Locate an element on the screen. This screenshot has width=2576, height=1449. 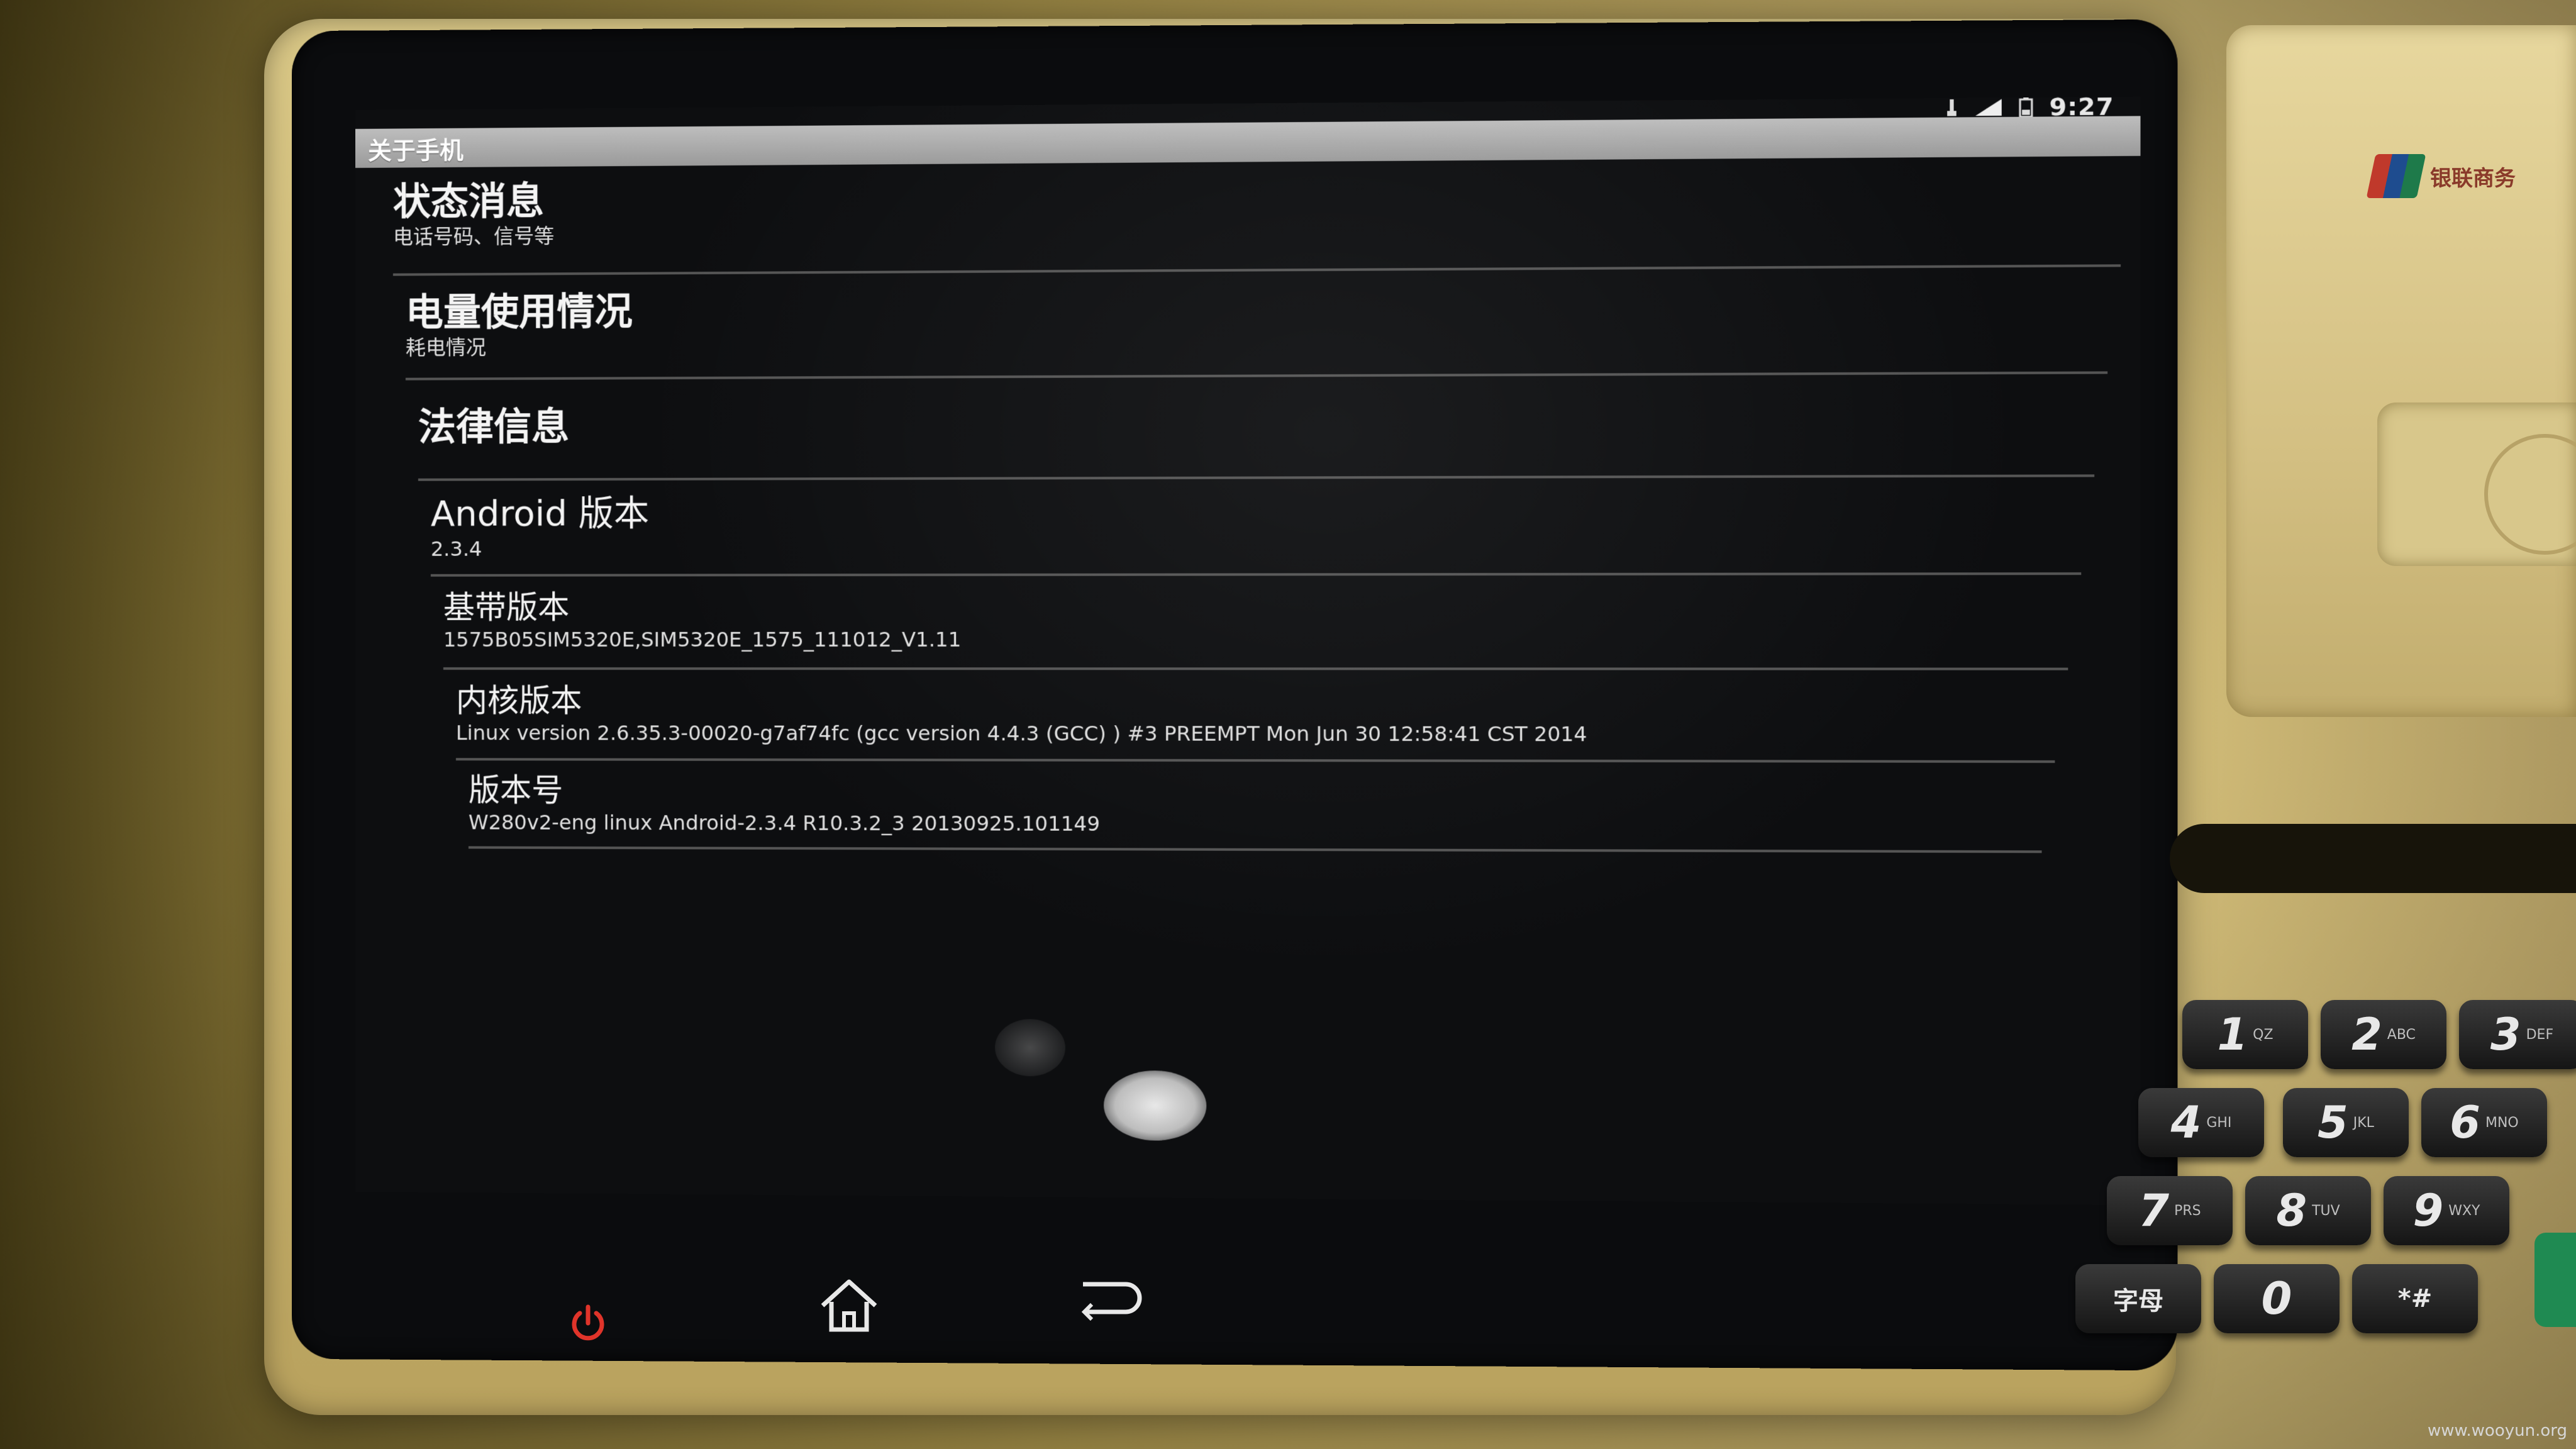
key-8: 8 TUV is located at coordinates (2308, 1210).